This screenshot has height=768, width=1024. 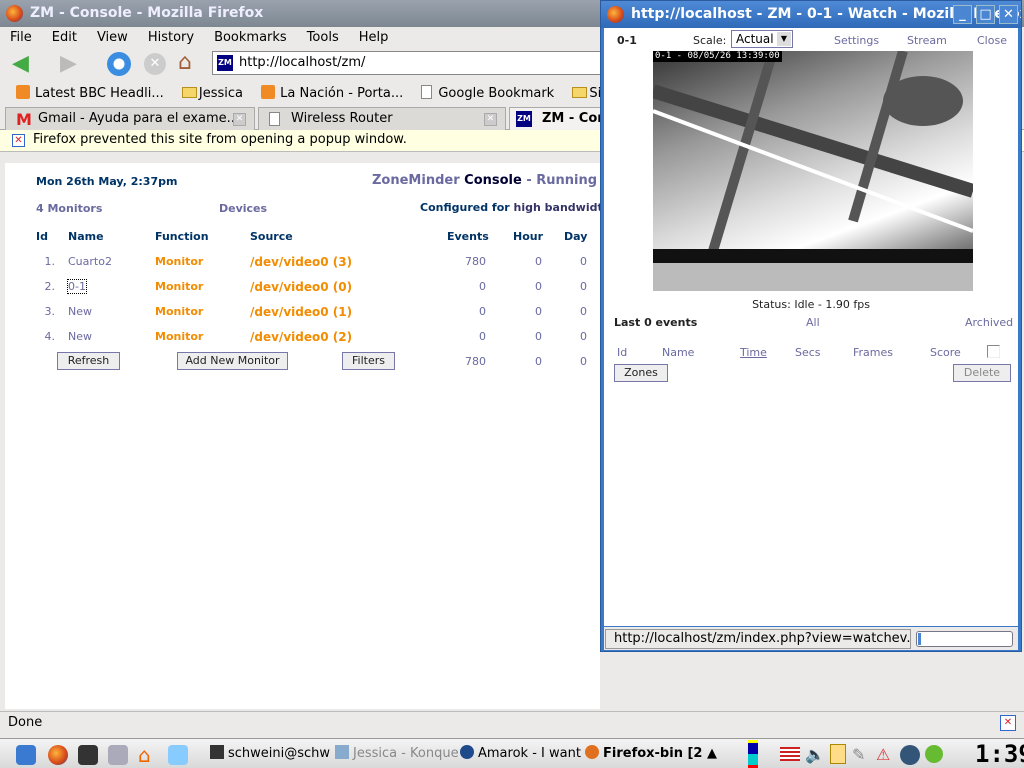 What do you see at coordinates (856, 40) in the screenshot?
I see `settings-link: Settings` at bounding box center [856, 40].